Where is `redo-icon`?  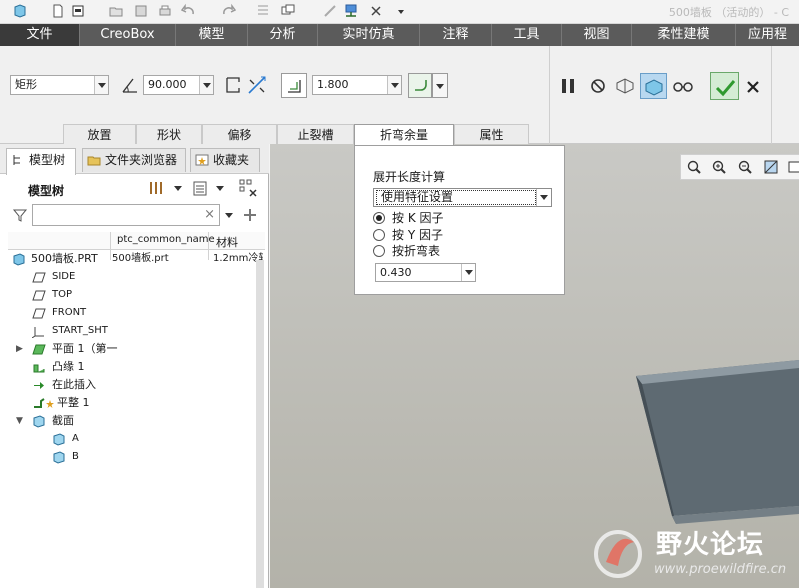
redo-icon is located at coordinates (228, 11).